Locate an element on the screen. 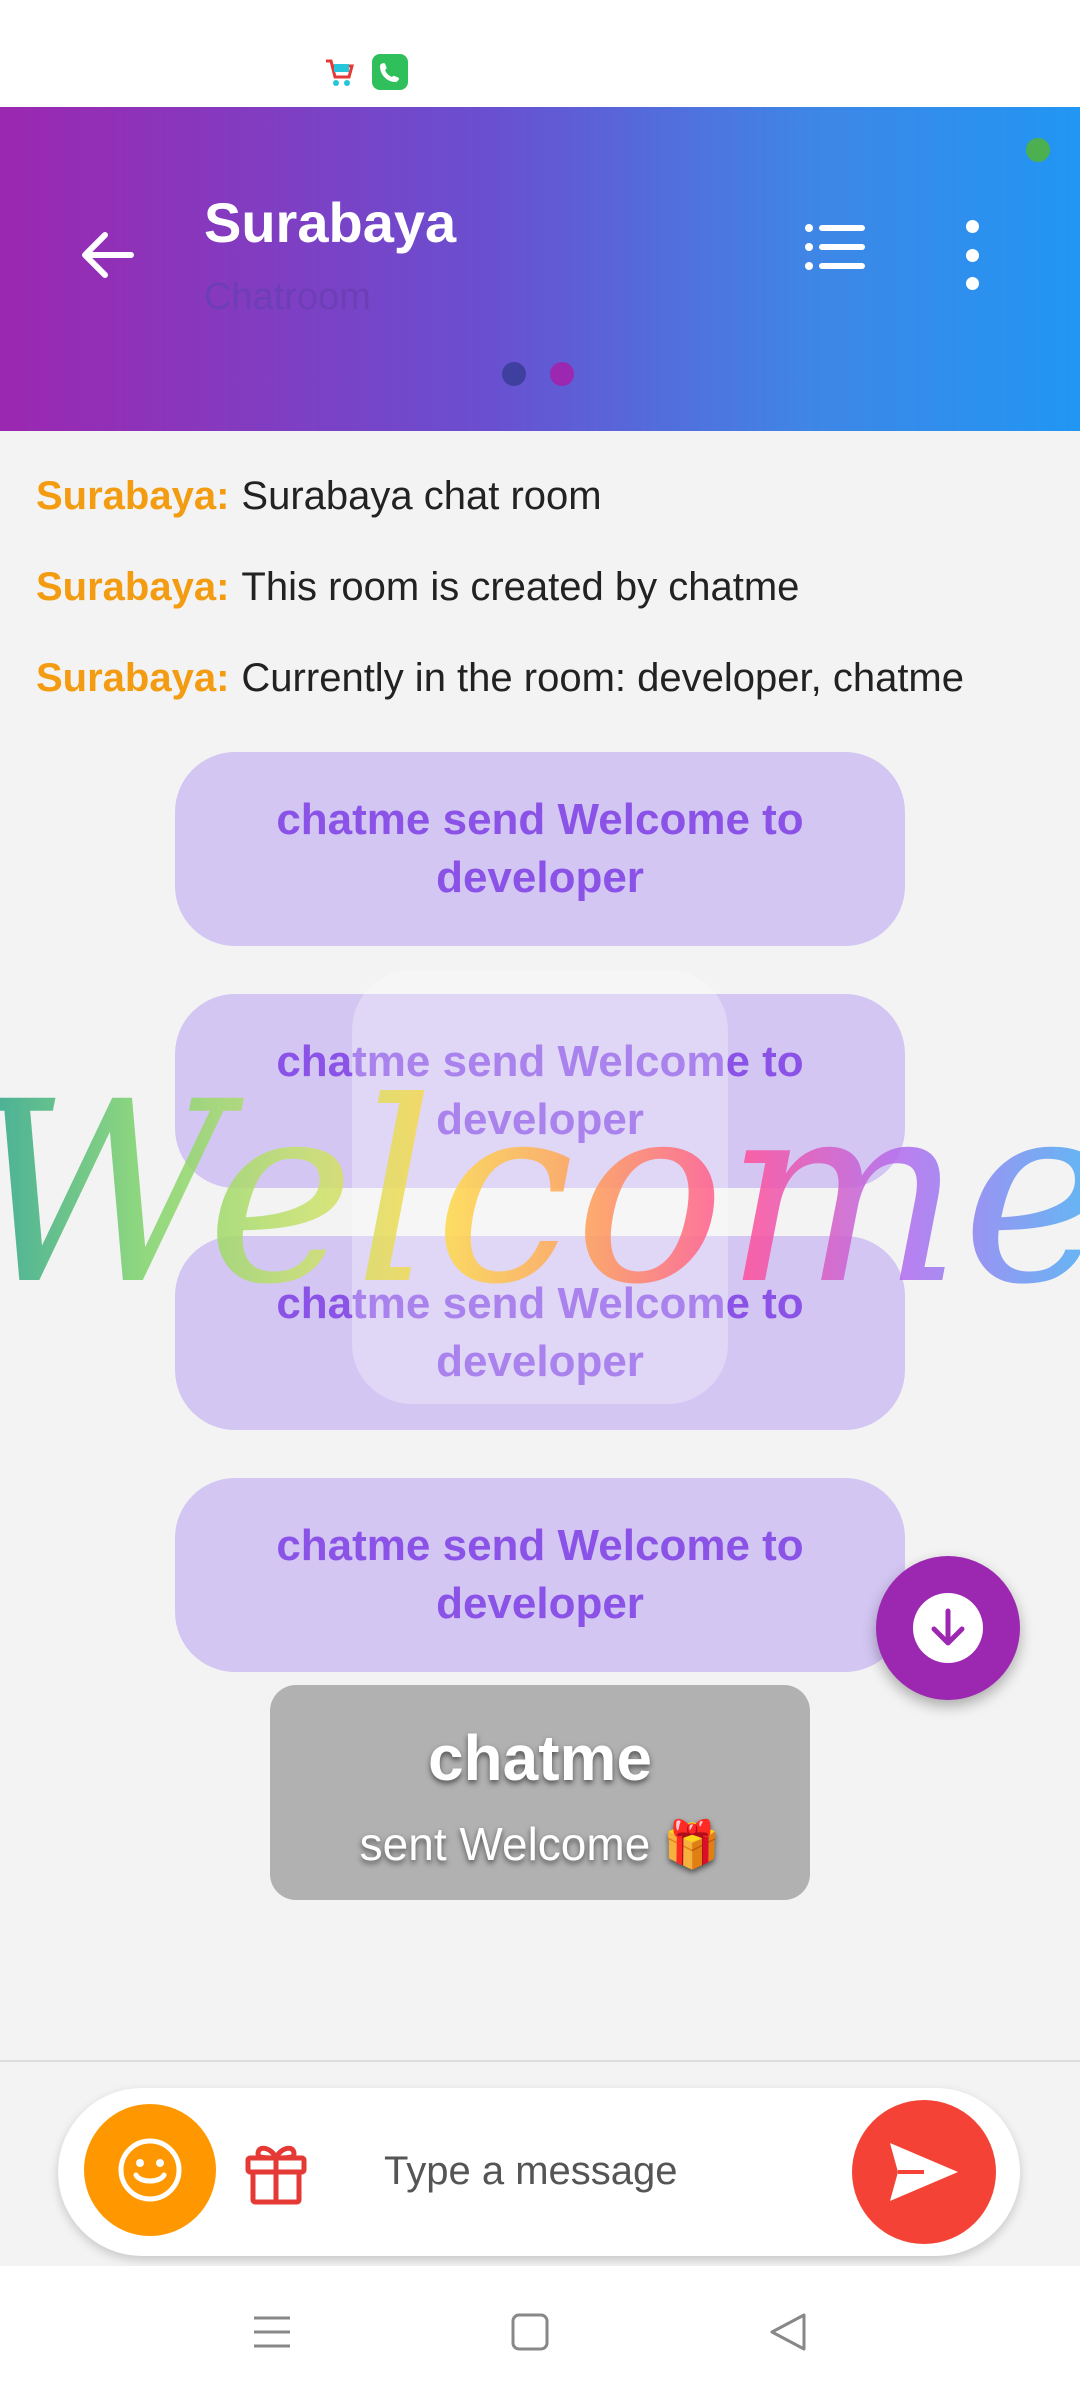 The height and width of the screenshot is (2400, 1080). gift-notification-toast: chatme sent Welcome 🎁 is located at coordinates (540, 1792).